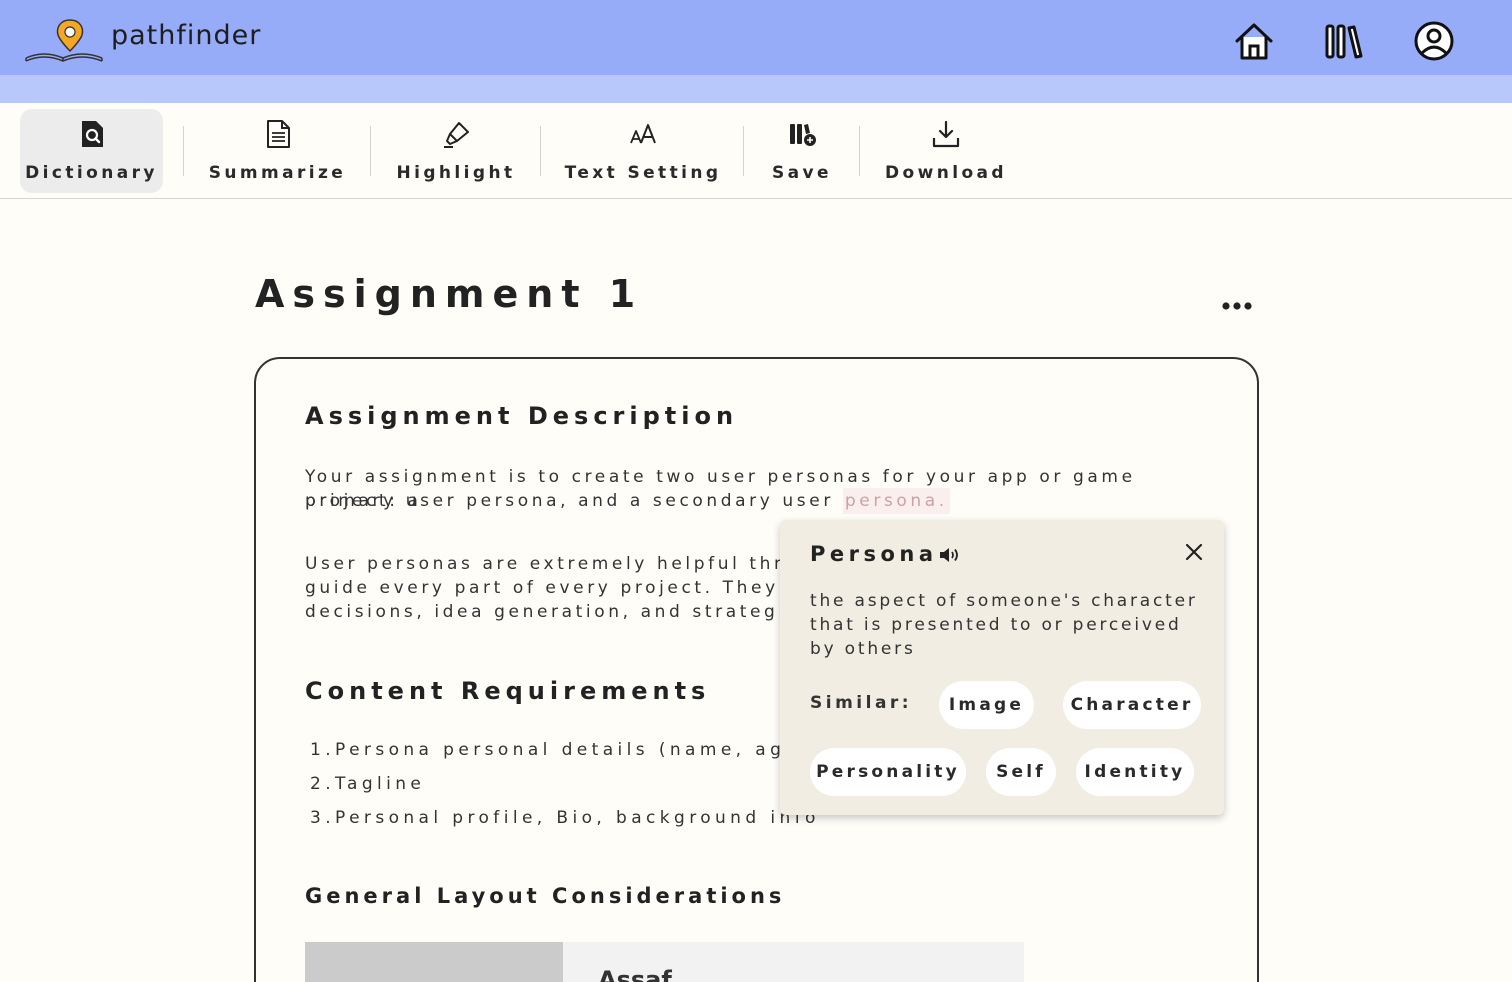  What do you see at coordinates (186, 35) in the screenshot?
I see `brand-name: pathfinder` at bounding box center [186, 35].